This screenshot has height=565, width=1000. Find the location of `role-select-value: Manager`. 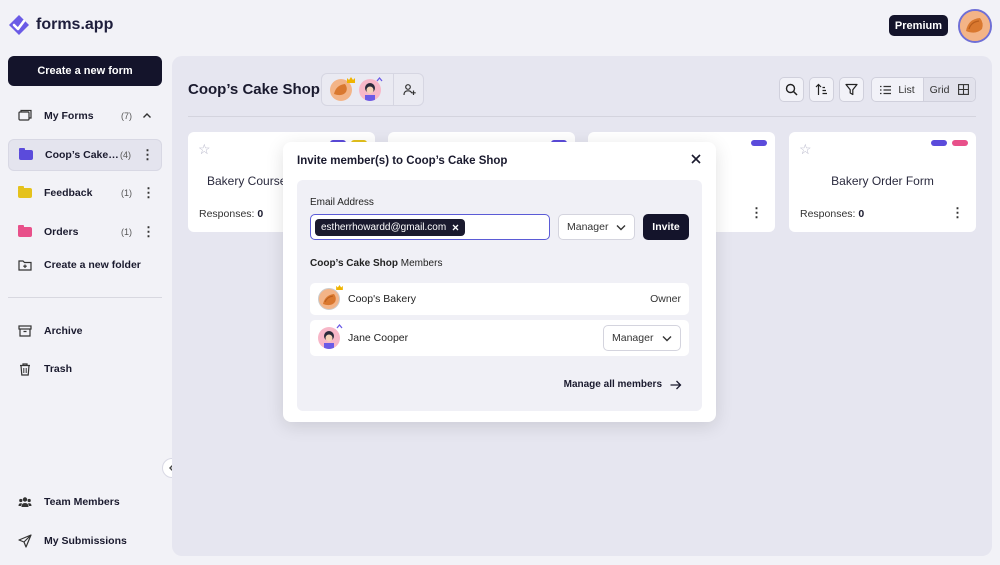

role-select-value: Manager is located at coordinates (588, 227).